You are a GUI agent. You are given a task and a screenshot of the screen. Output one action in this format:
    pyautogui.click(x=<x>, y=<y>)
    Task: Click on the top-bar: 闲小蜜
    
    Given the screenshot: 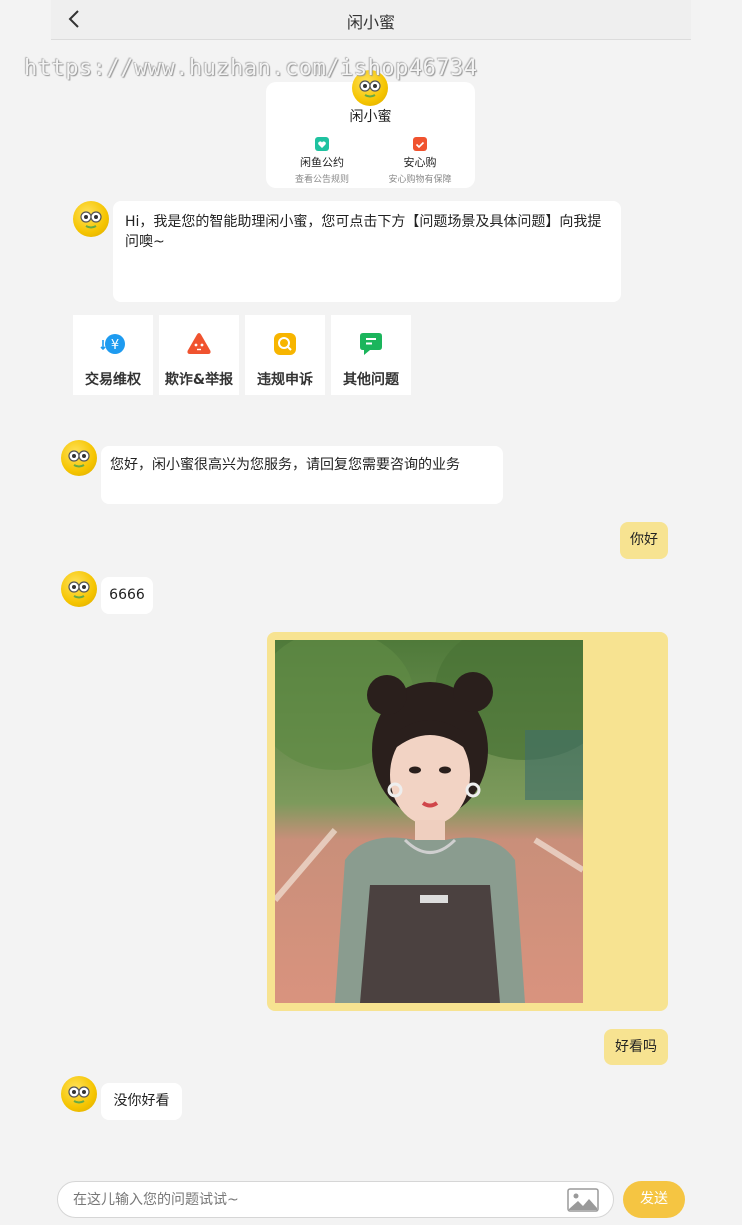 What is the action you would take?
    pyautogui.click(x=371, y=20)
    